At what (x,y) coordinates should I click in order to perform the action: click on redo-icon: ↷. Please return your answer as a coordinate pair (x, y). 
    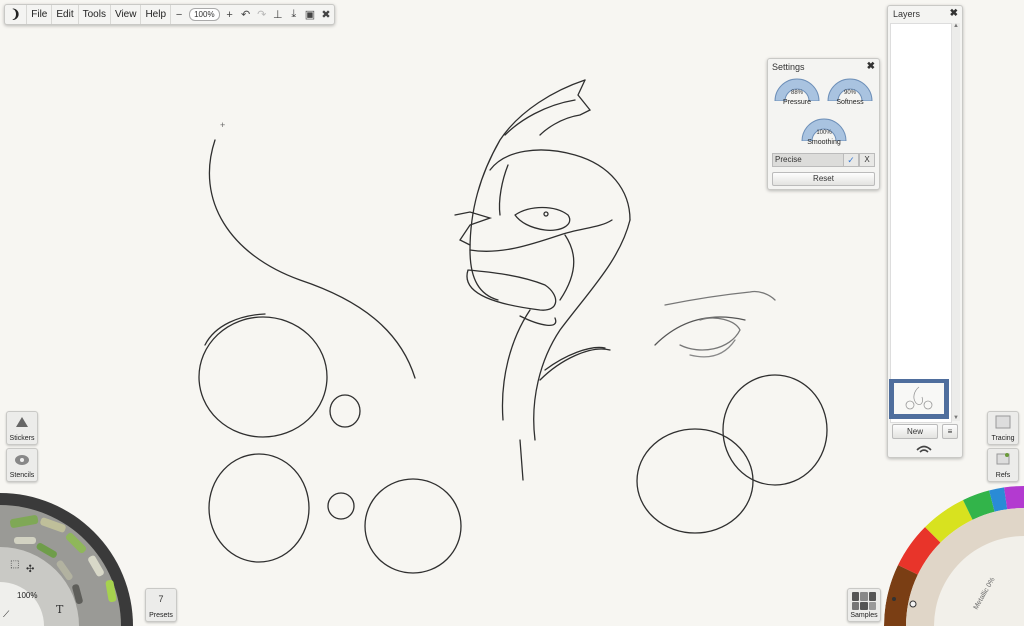
    Looking at the image, I should click on (262, 14).